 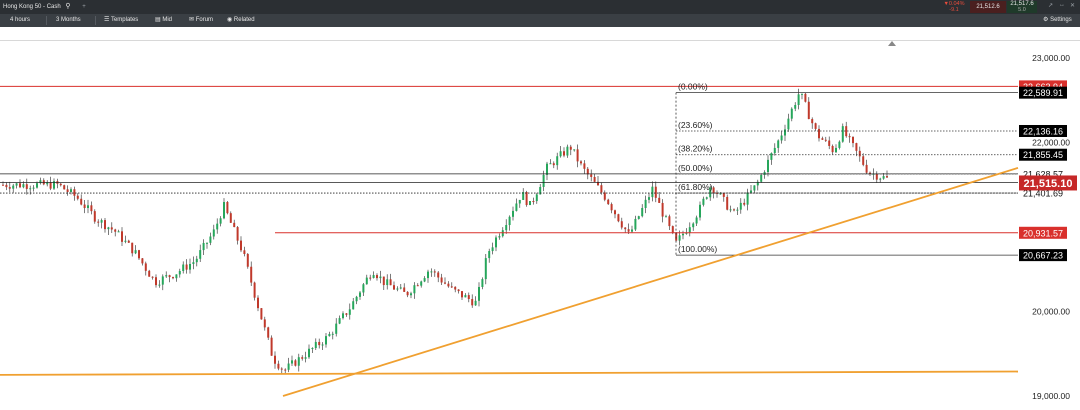 I want to click on instrument-name: Hong Kong 50 - Cash, so click(x=32, y=7).